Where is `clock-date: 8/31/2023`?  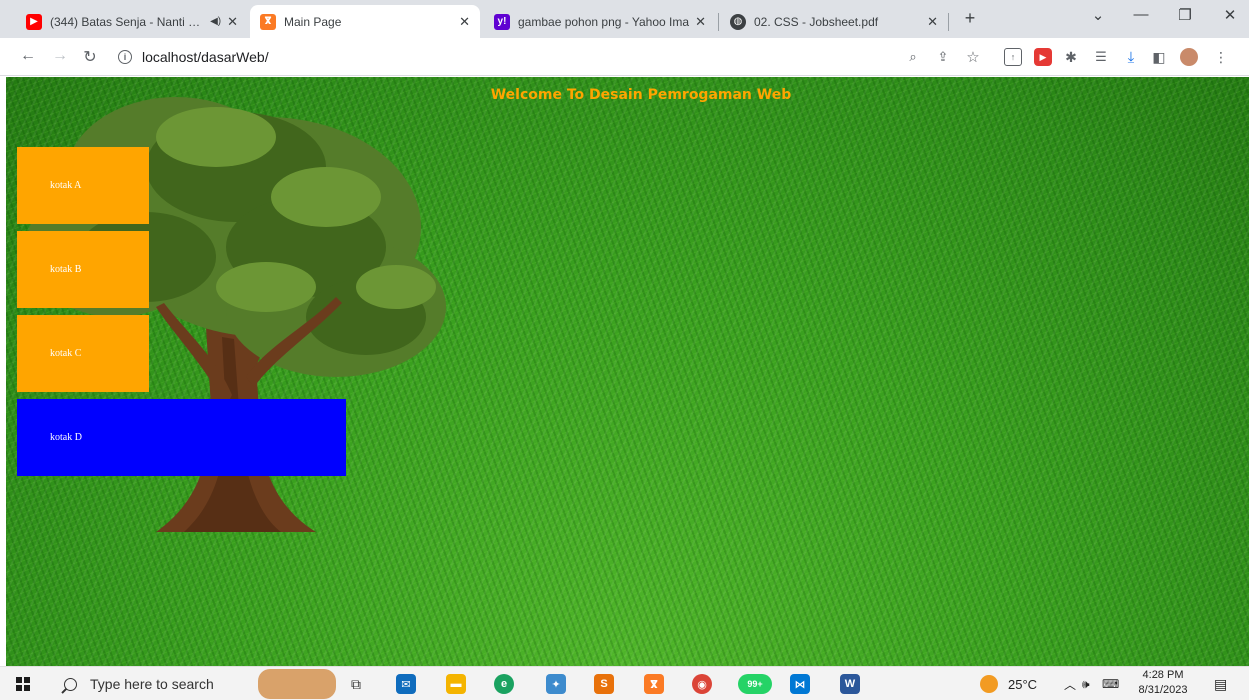 clock-date: 8/31/2023 is located at coordinates (1163, 690).